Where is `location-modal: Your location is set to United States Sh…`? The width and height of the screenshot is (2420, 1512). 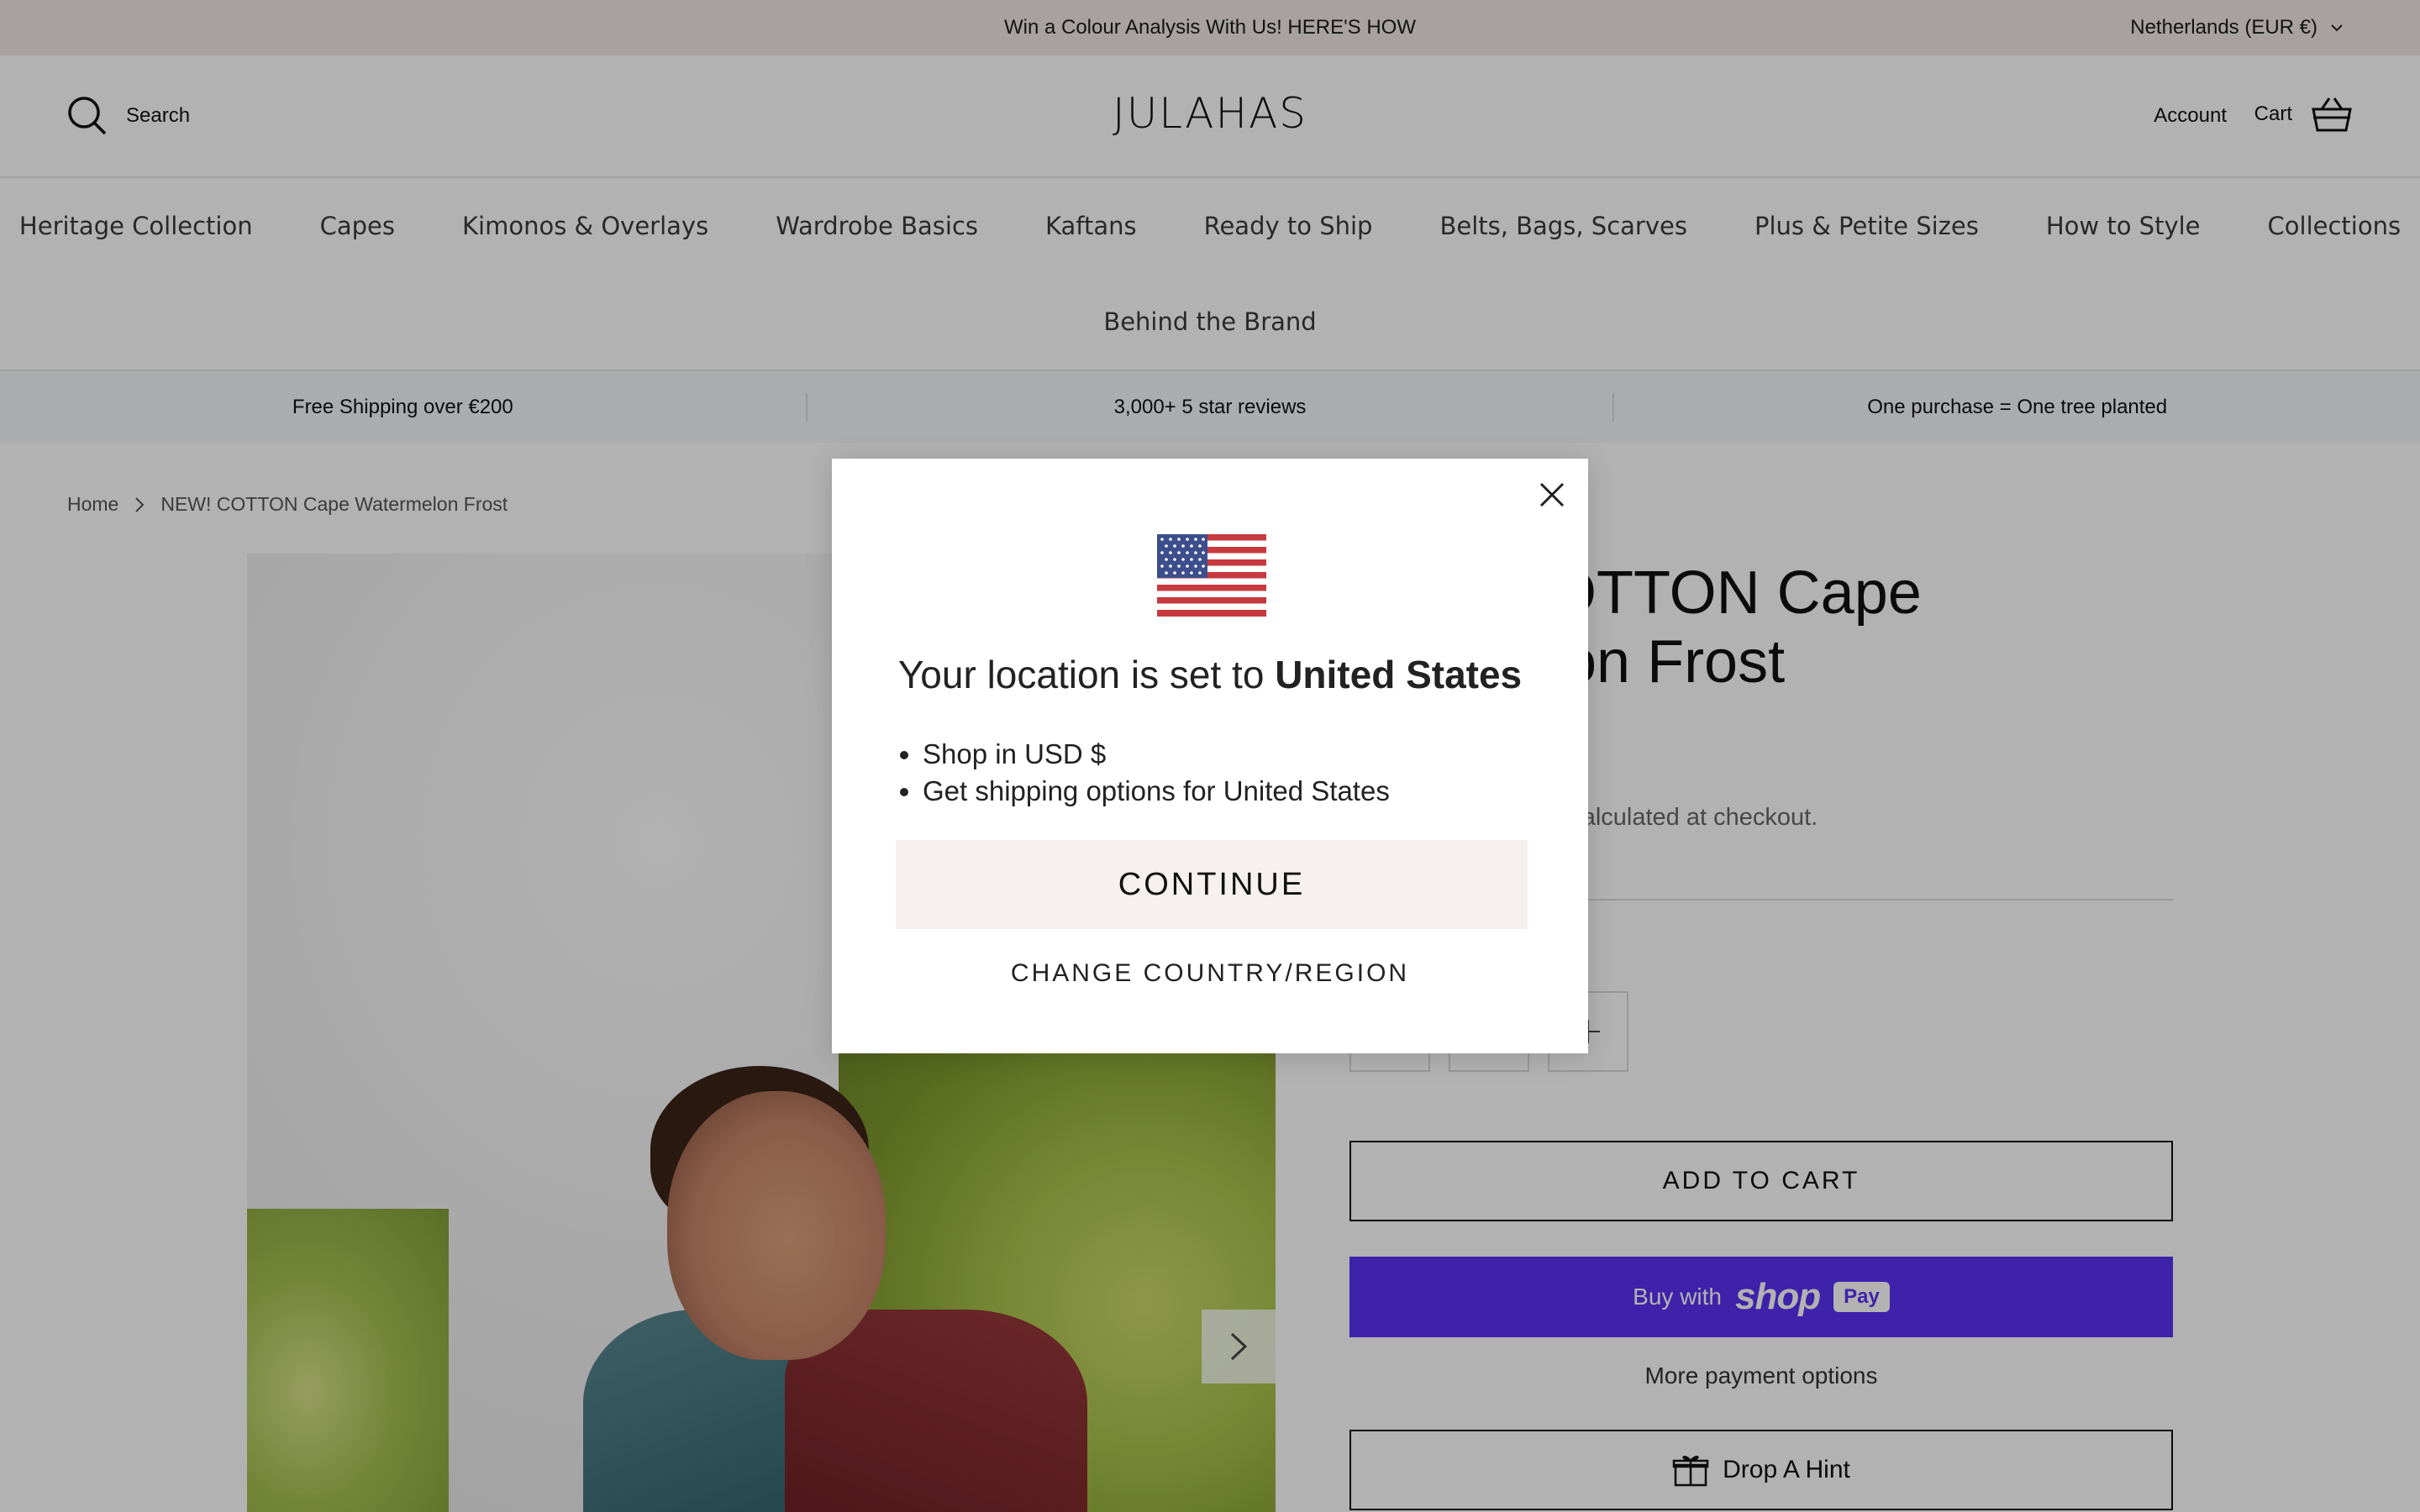
location-modal: Your location is set to United States Sh… is located at coordinates (1210, 756).